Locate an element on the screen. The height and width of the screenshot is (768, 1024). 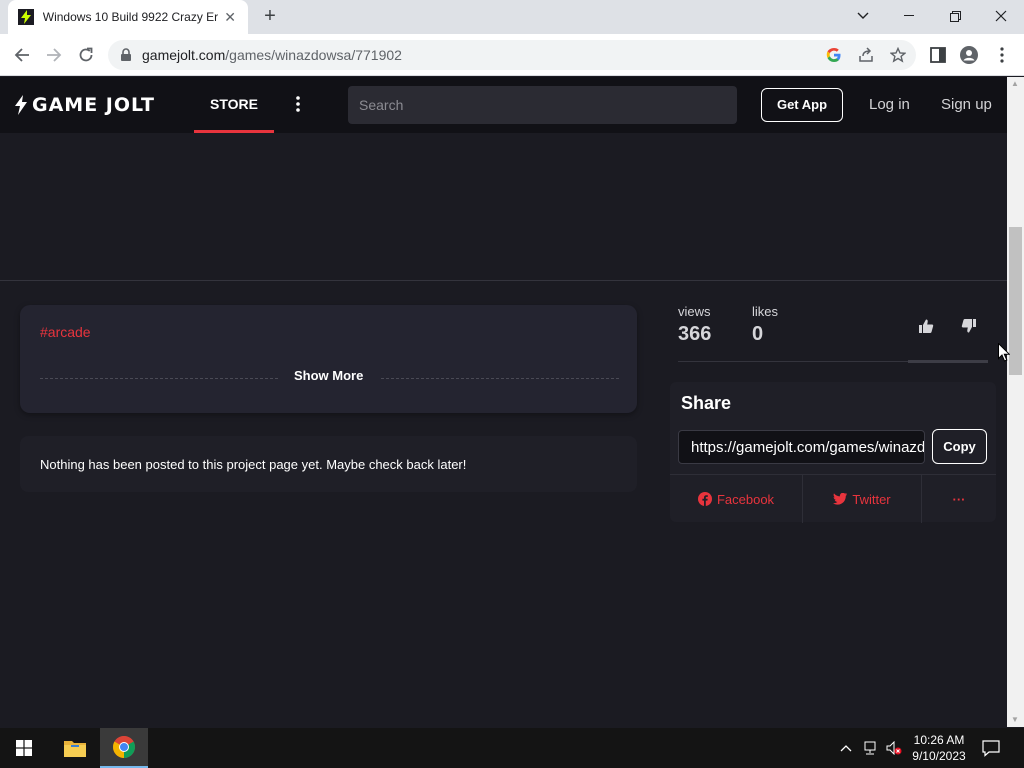
like-ratio-bar is located at coordinates (833, 361).